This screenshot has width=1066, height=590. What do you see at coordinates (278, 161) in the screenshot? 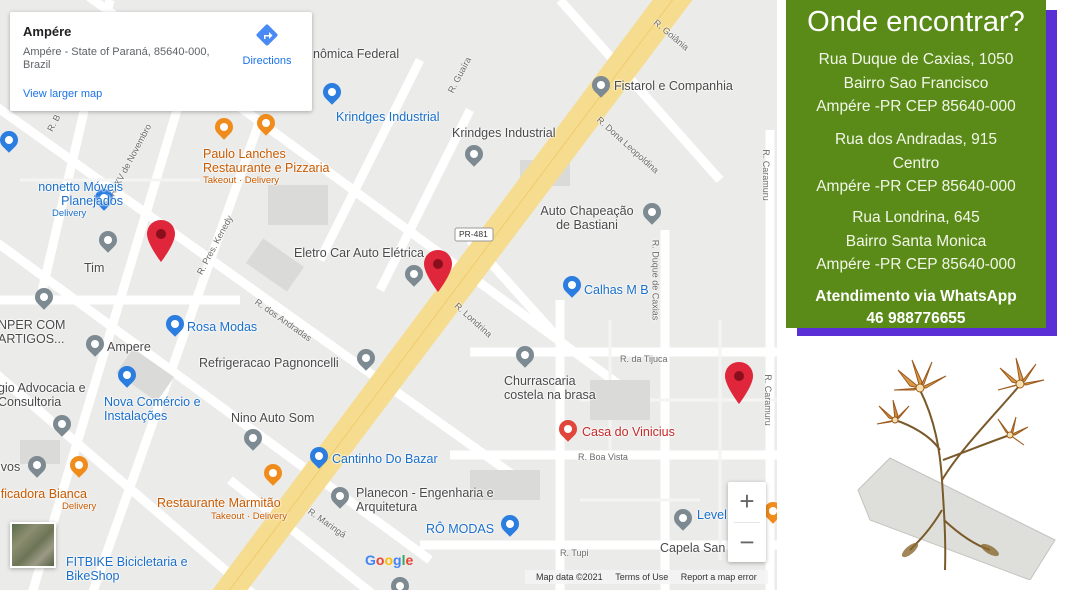
I see `poi-label-paulo-lanches: Paulo Lanches Restaurante e Pizzaria` at bounding box center [278, 161].